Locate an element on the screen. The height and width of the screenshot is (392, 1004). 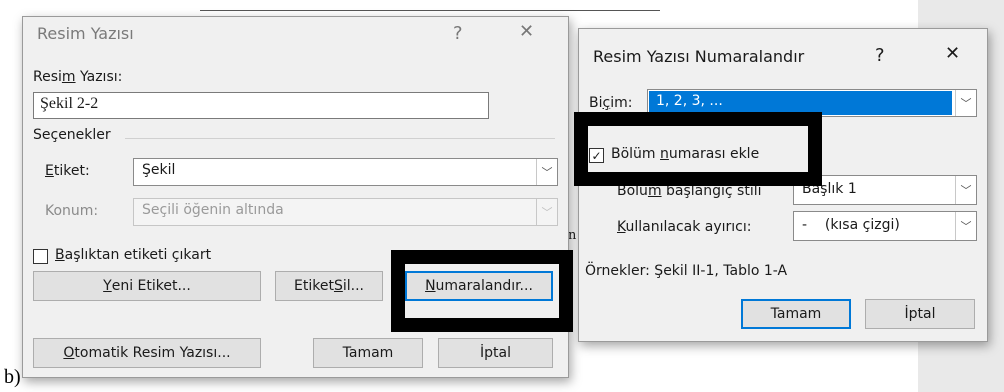
caption-input: Şekil 2-2 is located at coordinates (261, 105).